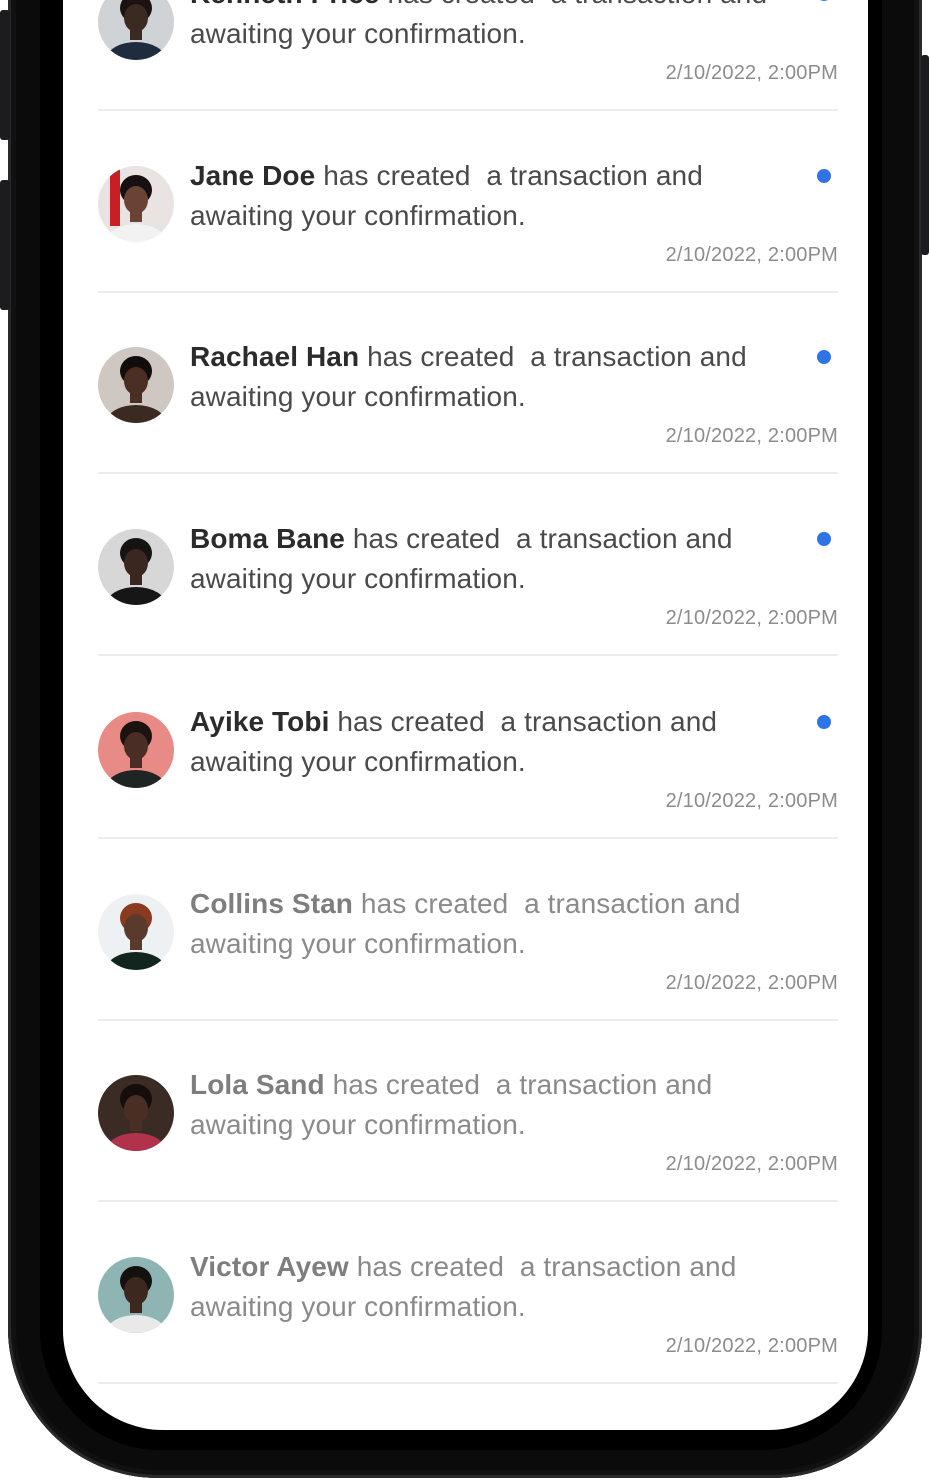  I want to click on sender-name: Kenneth Price, so click(285, 4).